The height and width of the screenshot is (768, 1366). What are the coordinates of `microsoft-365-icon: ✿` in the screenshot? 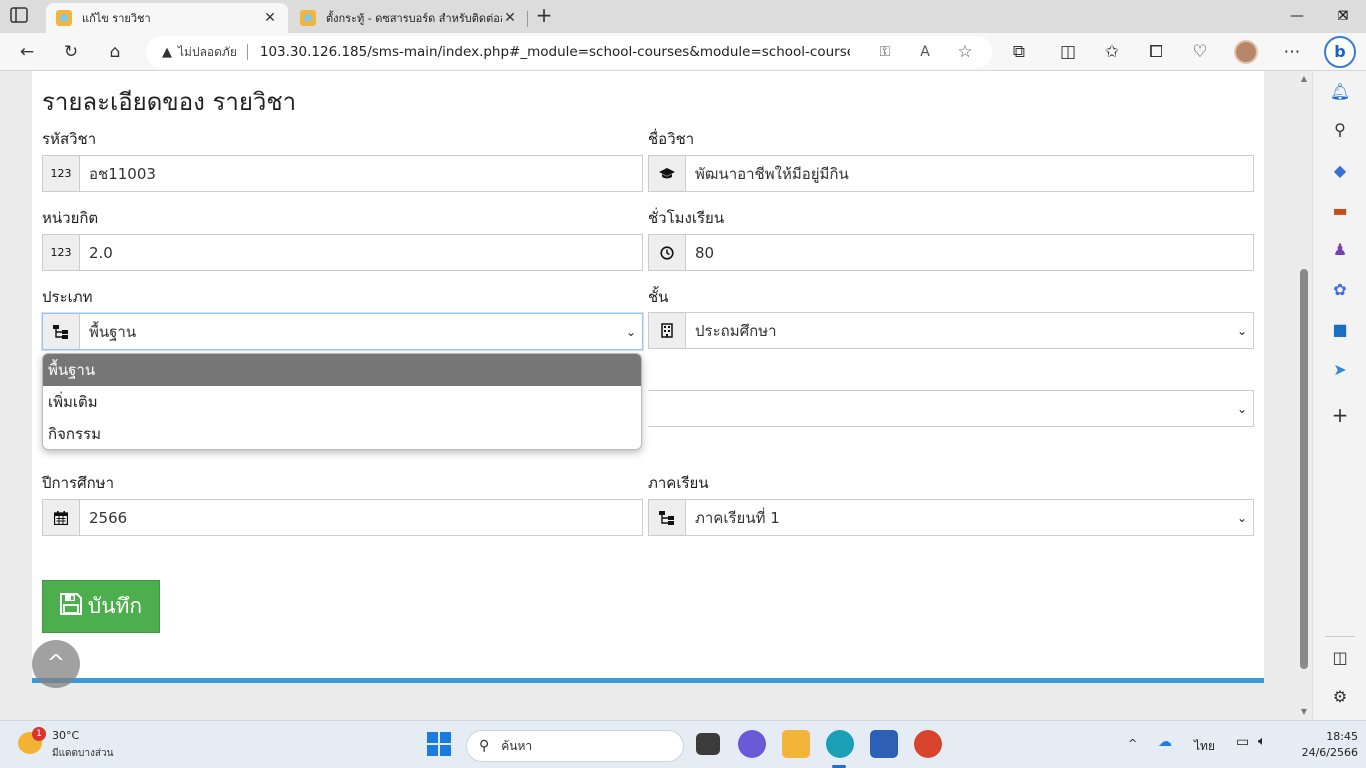 It's located at (1340, 290).